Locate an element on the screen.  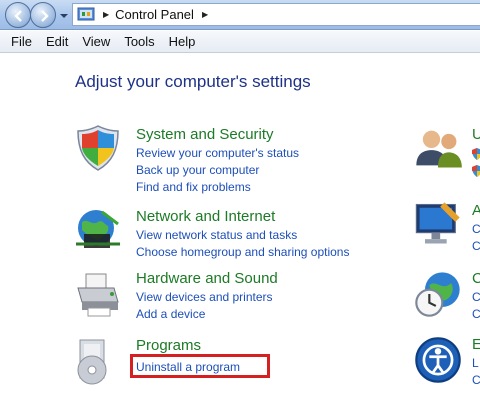
forward-button is located at coordinates (43, 15).